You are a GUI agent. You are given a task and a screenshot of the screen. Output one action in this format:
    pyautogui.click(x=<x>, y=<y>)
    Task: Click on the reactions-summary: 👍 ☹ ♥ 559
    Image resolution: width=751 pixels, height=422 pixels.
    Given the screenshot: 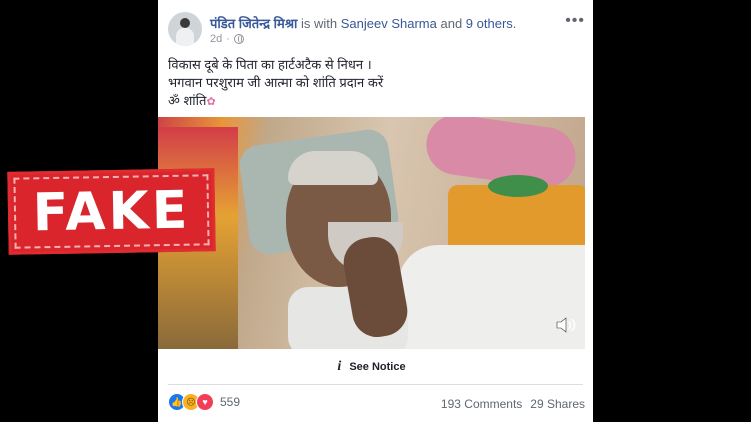 What is the action you would take?
    pyautogui.click(x=204, y=402)
    